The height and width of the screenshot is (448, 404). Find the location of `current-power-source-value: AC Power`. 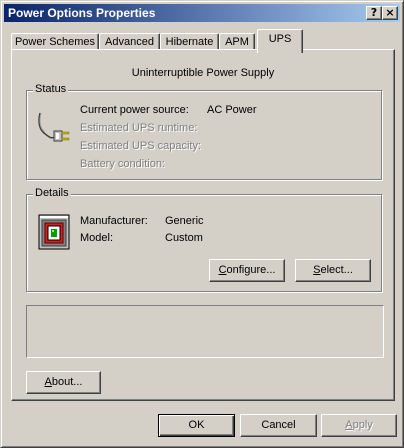

current-power-source-value: AC Power is located at coordinates (232, 110).